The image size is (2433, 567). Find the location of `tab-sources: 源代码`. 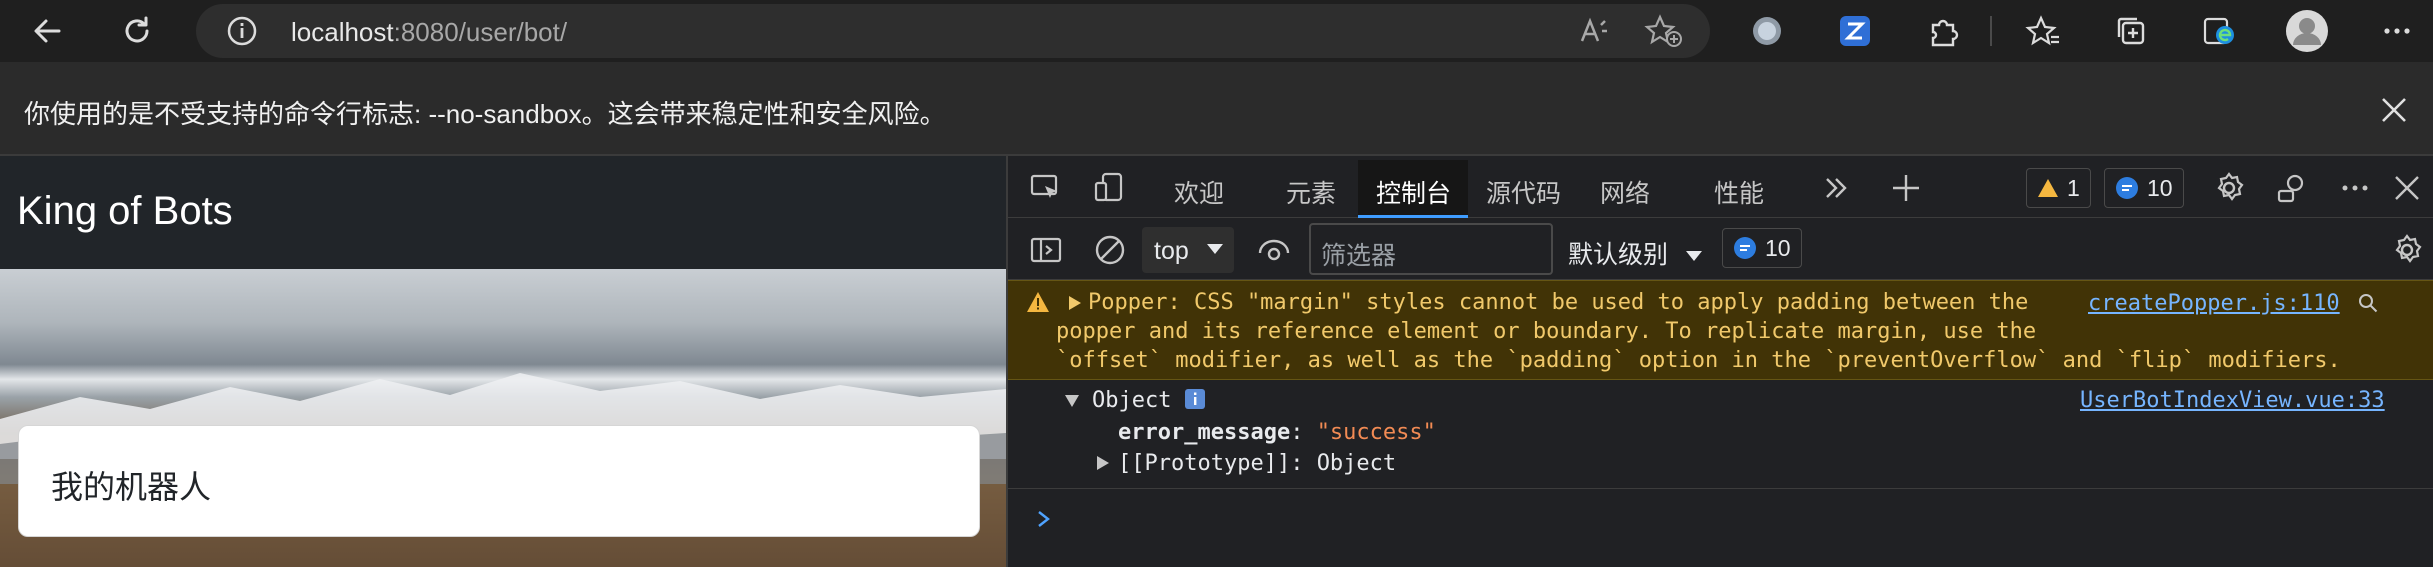

tab-sources: 源代码 is located at coordinates (1523, 192).